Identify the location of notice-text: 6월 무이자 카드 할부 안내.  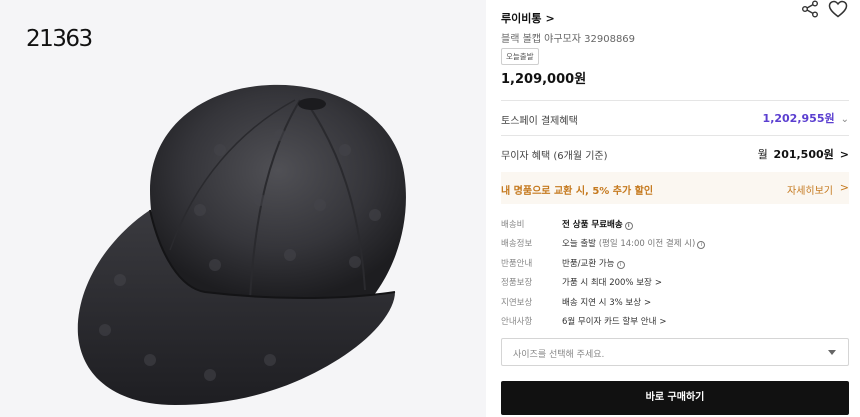
(609, 321).